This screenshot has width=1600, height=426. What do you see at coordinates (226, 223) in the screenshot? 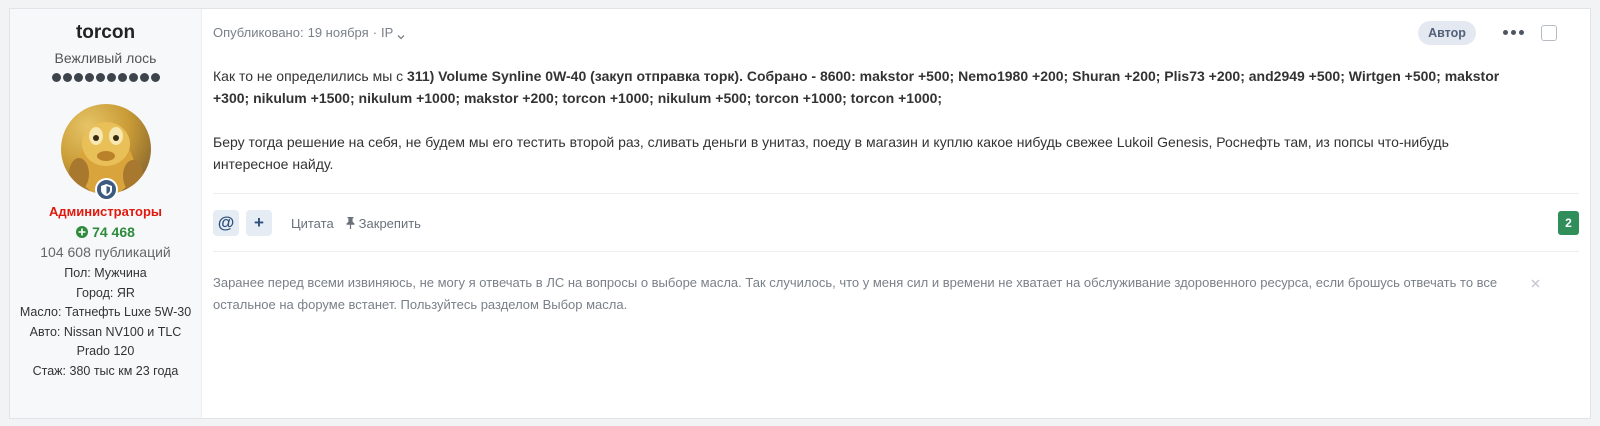
I see `mention-button: @` at bounding box center [226, 223].